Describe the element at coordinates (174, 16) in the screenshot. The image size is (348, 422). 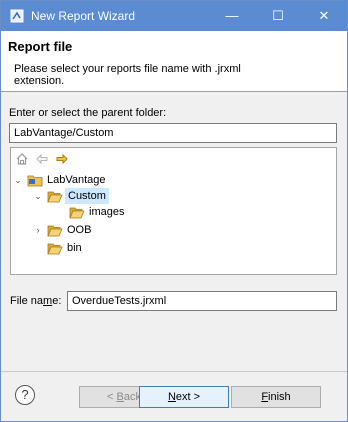
I see `title-bar: New Report Wizard — ☐ ✕` at that location.